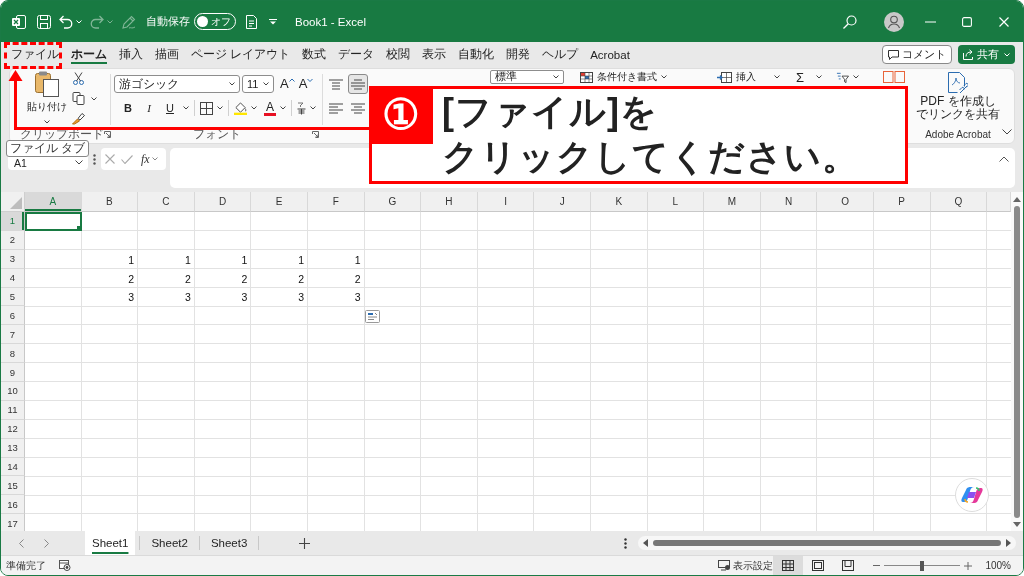  Describe the element at coordinates (958, 134) in the screenshot. I see `group-label: Adobe Acrobat` at that location.